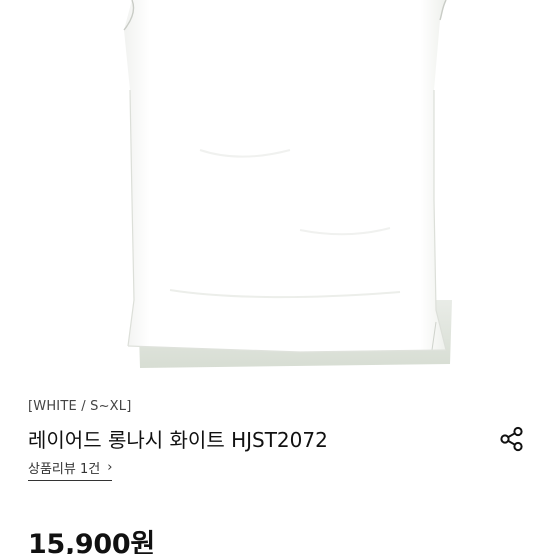  I want to click on product-price: 15,900원, so click(91, 541).